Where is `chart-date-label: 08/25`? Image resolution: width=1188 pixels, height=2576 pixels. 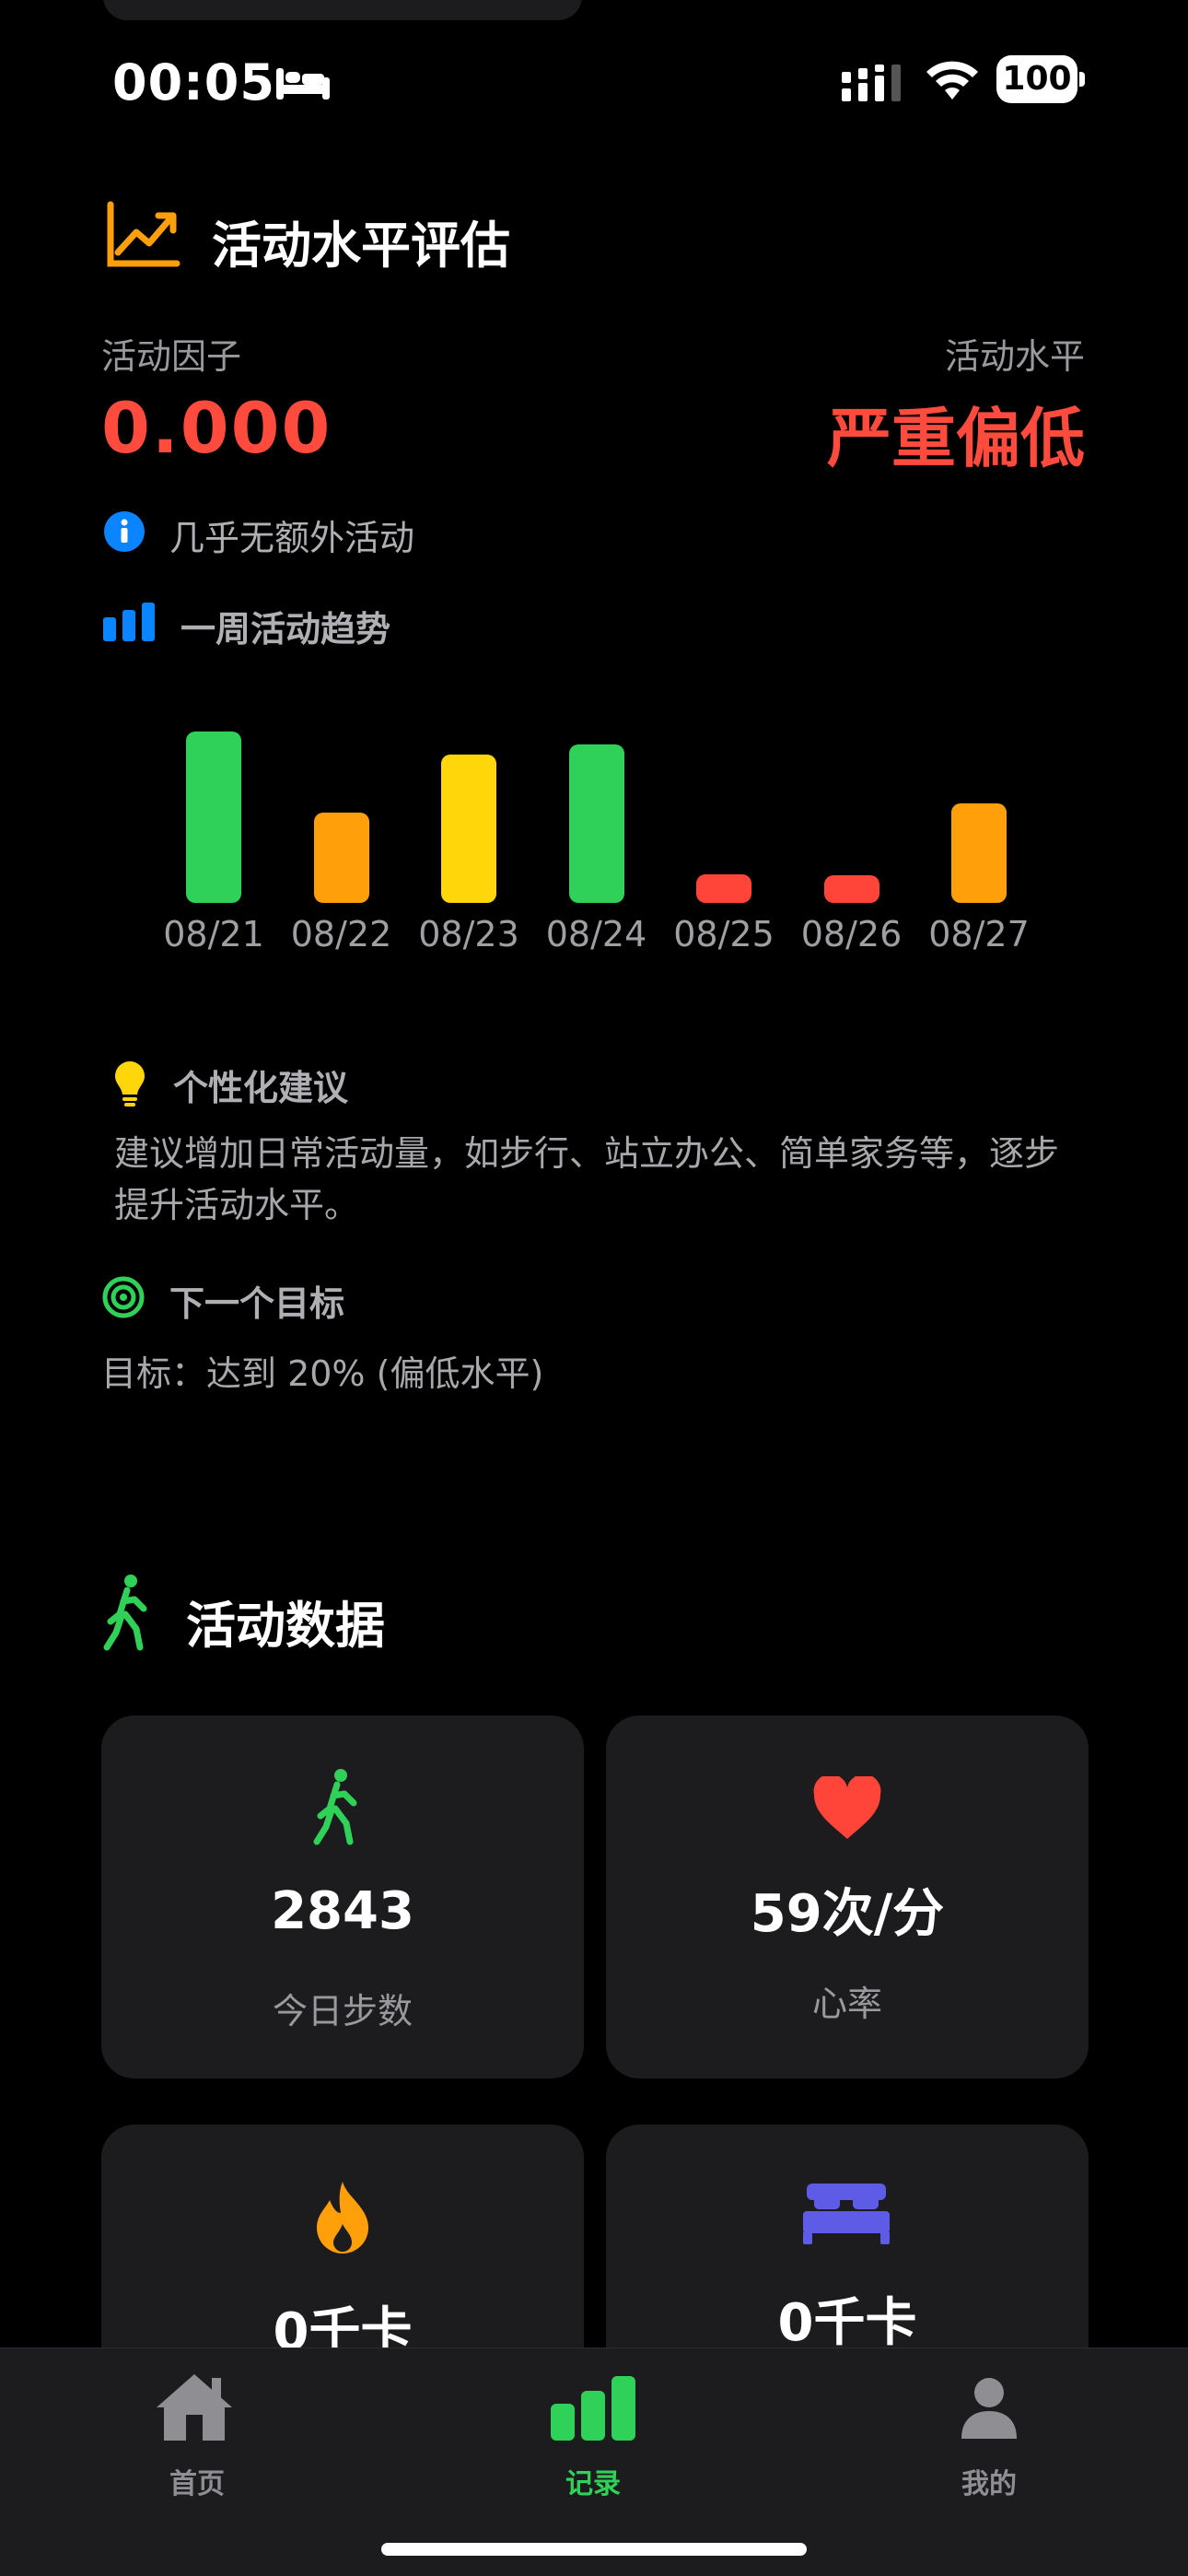 chart-date-label: 08/25 is located at coordinates (724, 934).